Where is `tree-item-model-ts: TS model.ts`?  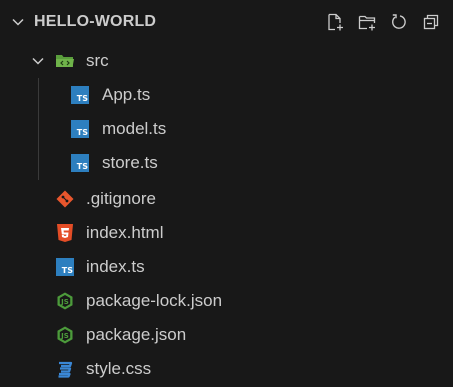 tree-item-model-ts: TS model.ts is located at coordinates (226, 129).